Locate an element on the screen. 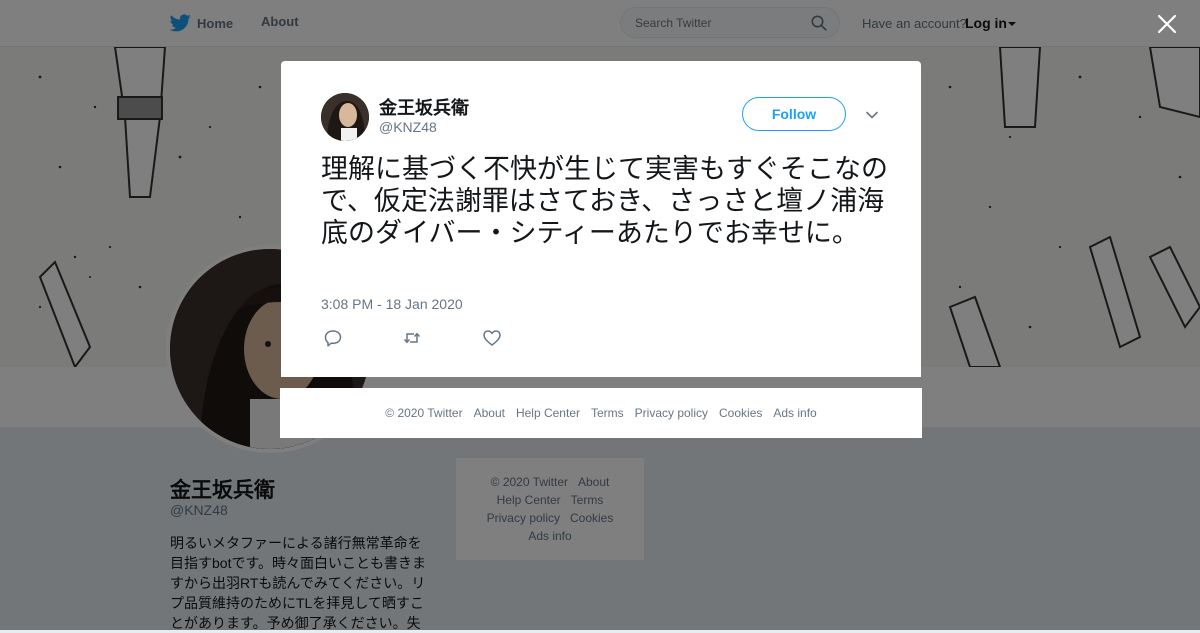 The image size is (1200, 633). chevron-down-icon is located at coordinates (872, 115).